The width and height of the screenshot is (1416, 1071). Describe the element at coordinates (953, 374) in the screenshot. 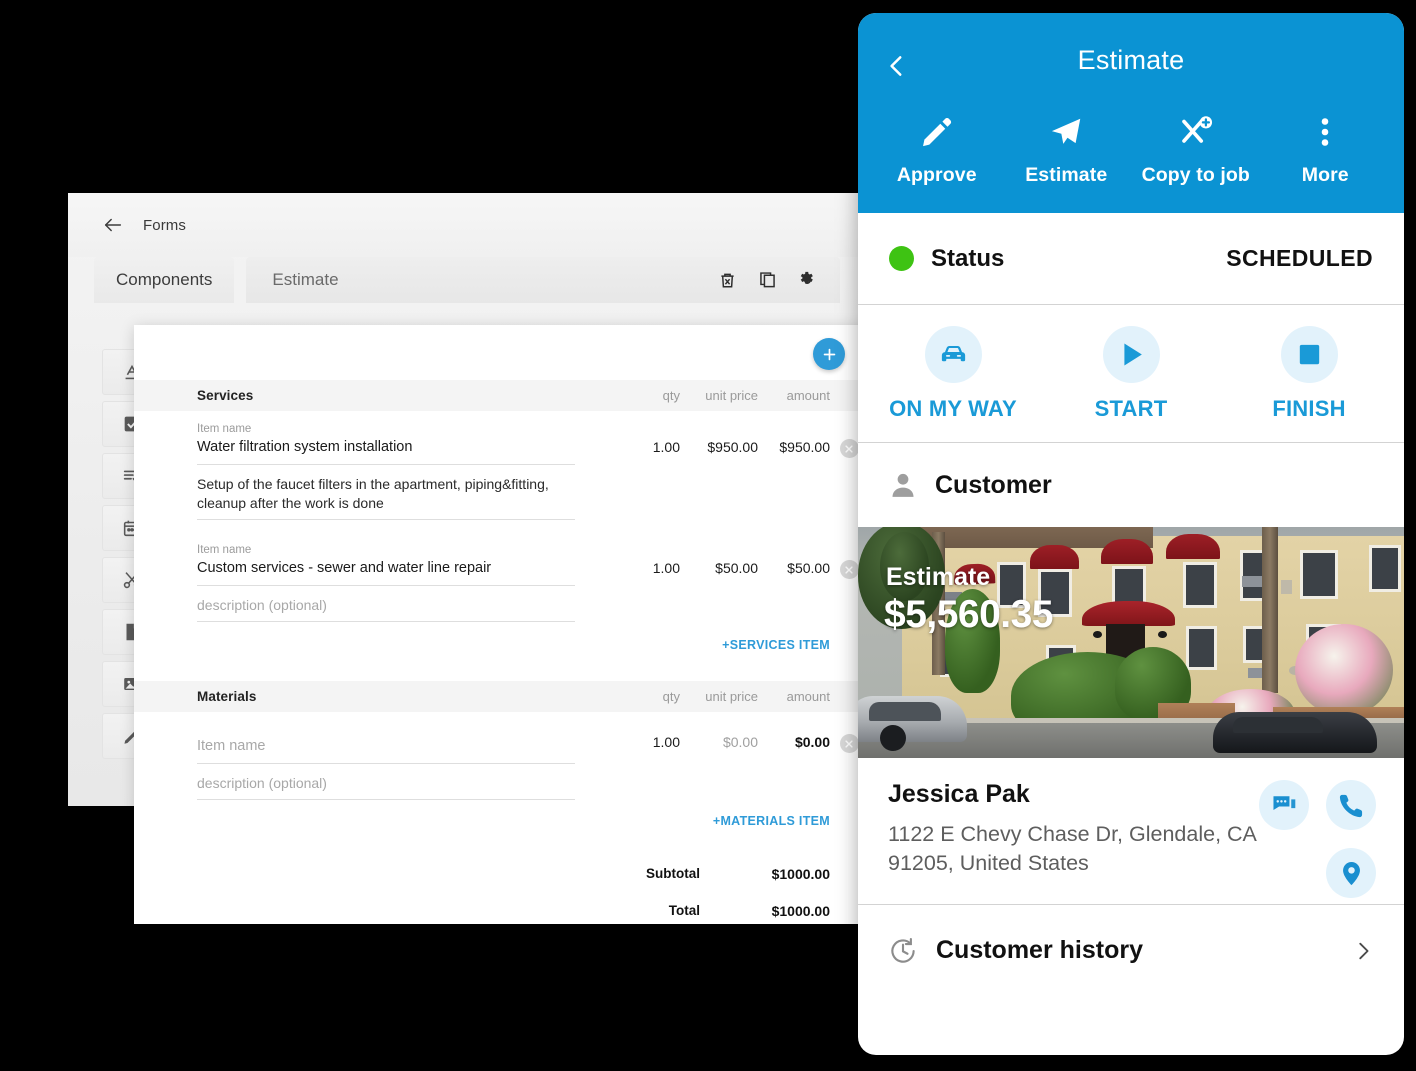

I see `on-my-way-button: ON MY WAY` at that location.